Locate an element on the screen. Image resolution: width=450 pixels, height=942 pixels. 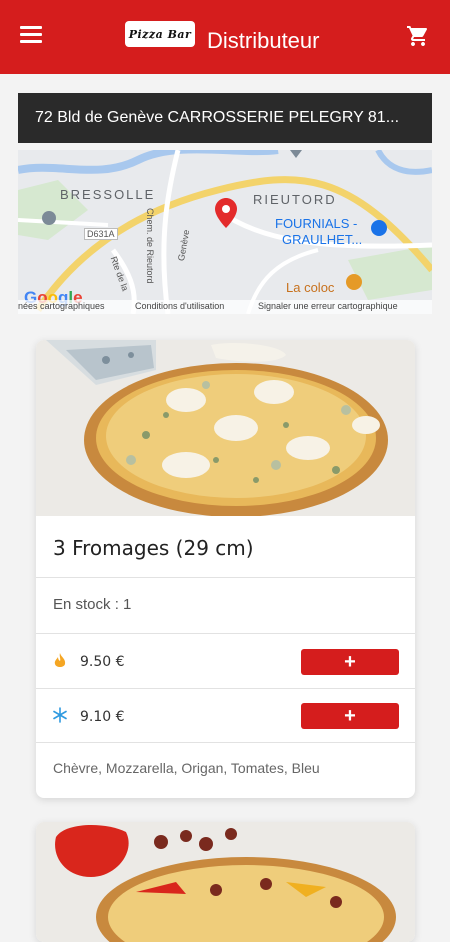
flame-icon is located at coordinates (60, 660).